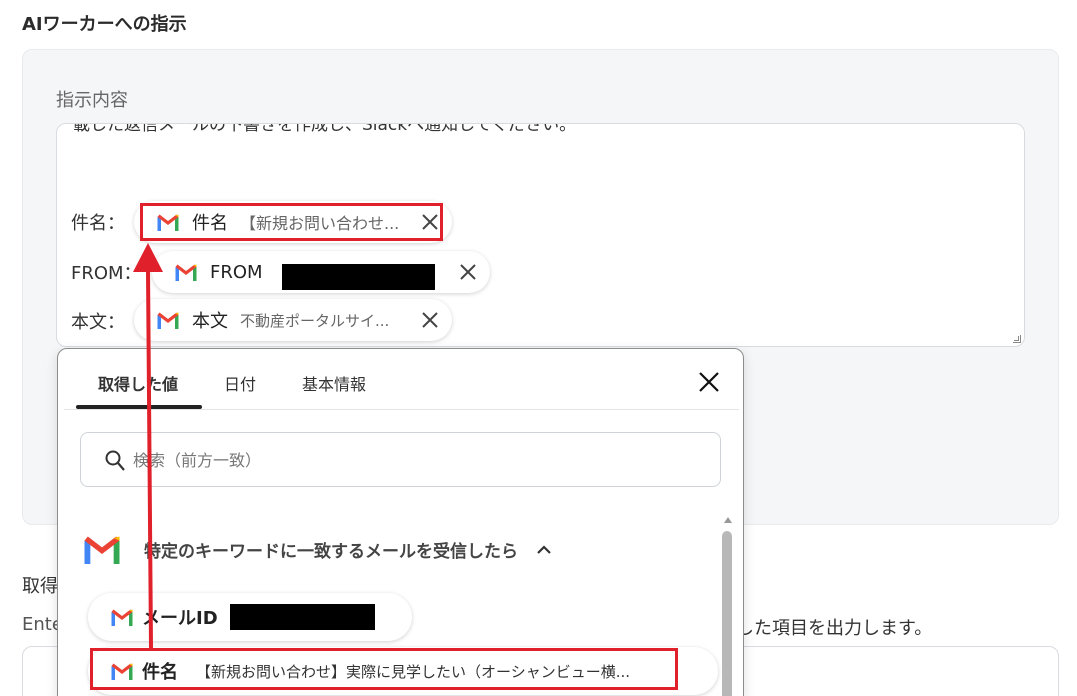  Describe the element at coordinates (302, 617) in the screenshot. I see `redacted-mail-id` at that location.